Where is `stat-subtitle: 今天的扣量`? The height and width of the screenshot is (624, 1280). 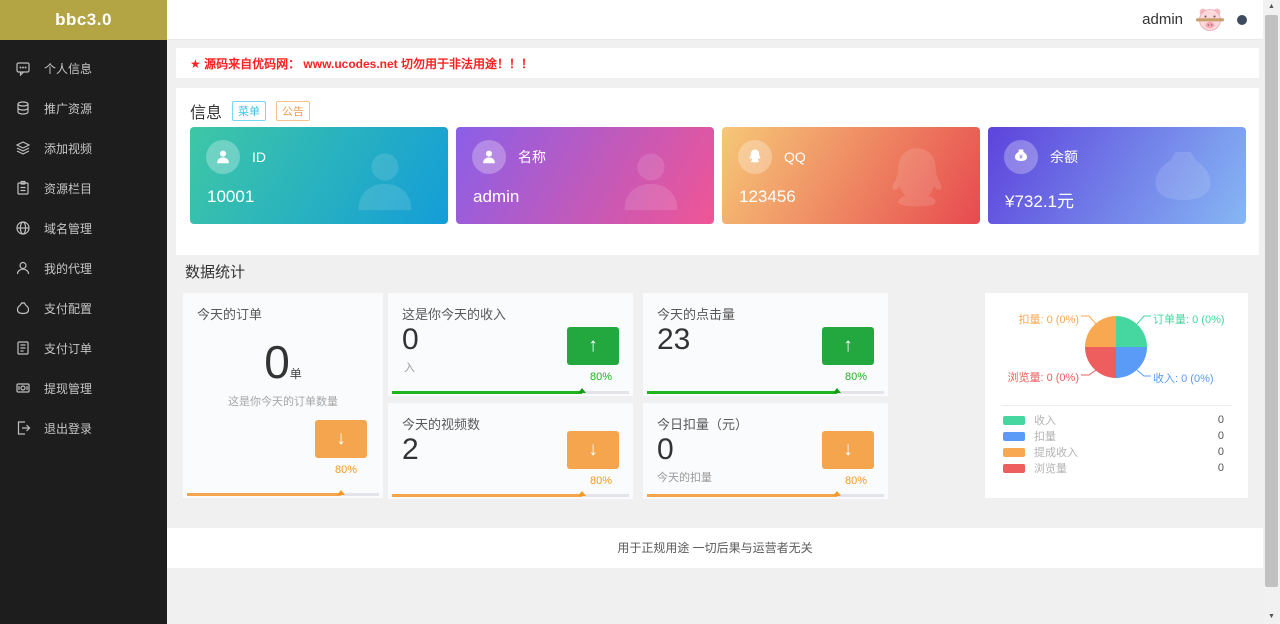 stat-subtitle: 今天的扣量 is located at coordinates (684, 478).